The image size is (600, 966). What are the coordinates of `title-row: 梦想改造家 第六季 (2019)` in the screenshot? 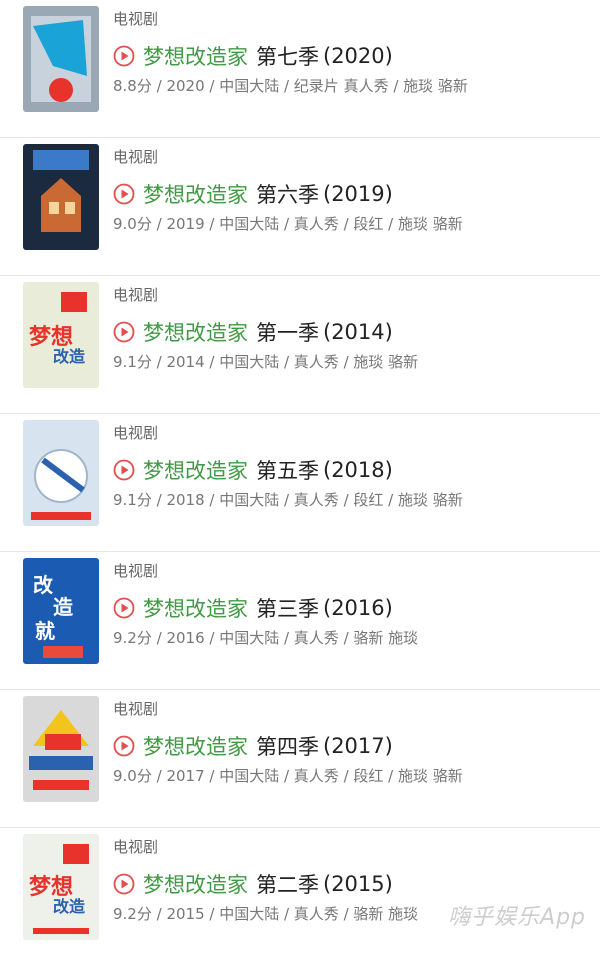 It's located at (253, 194).